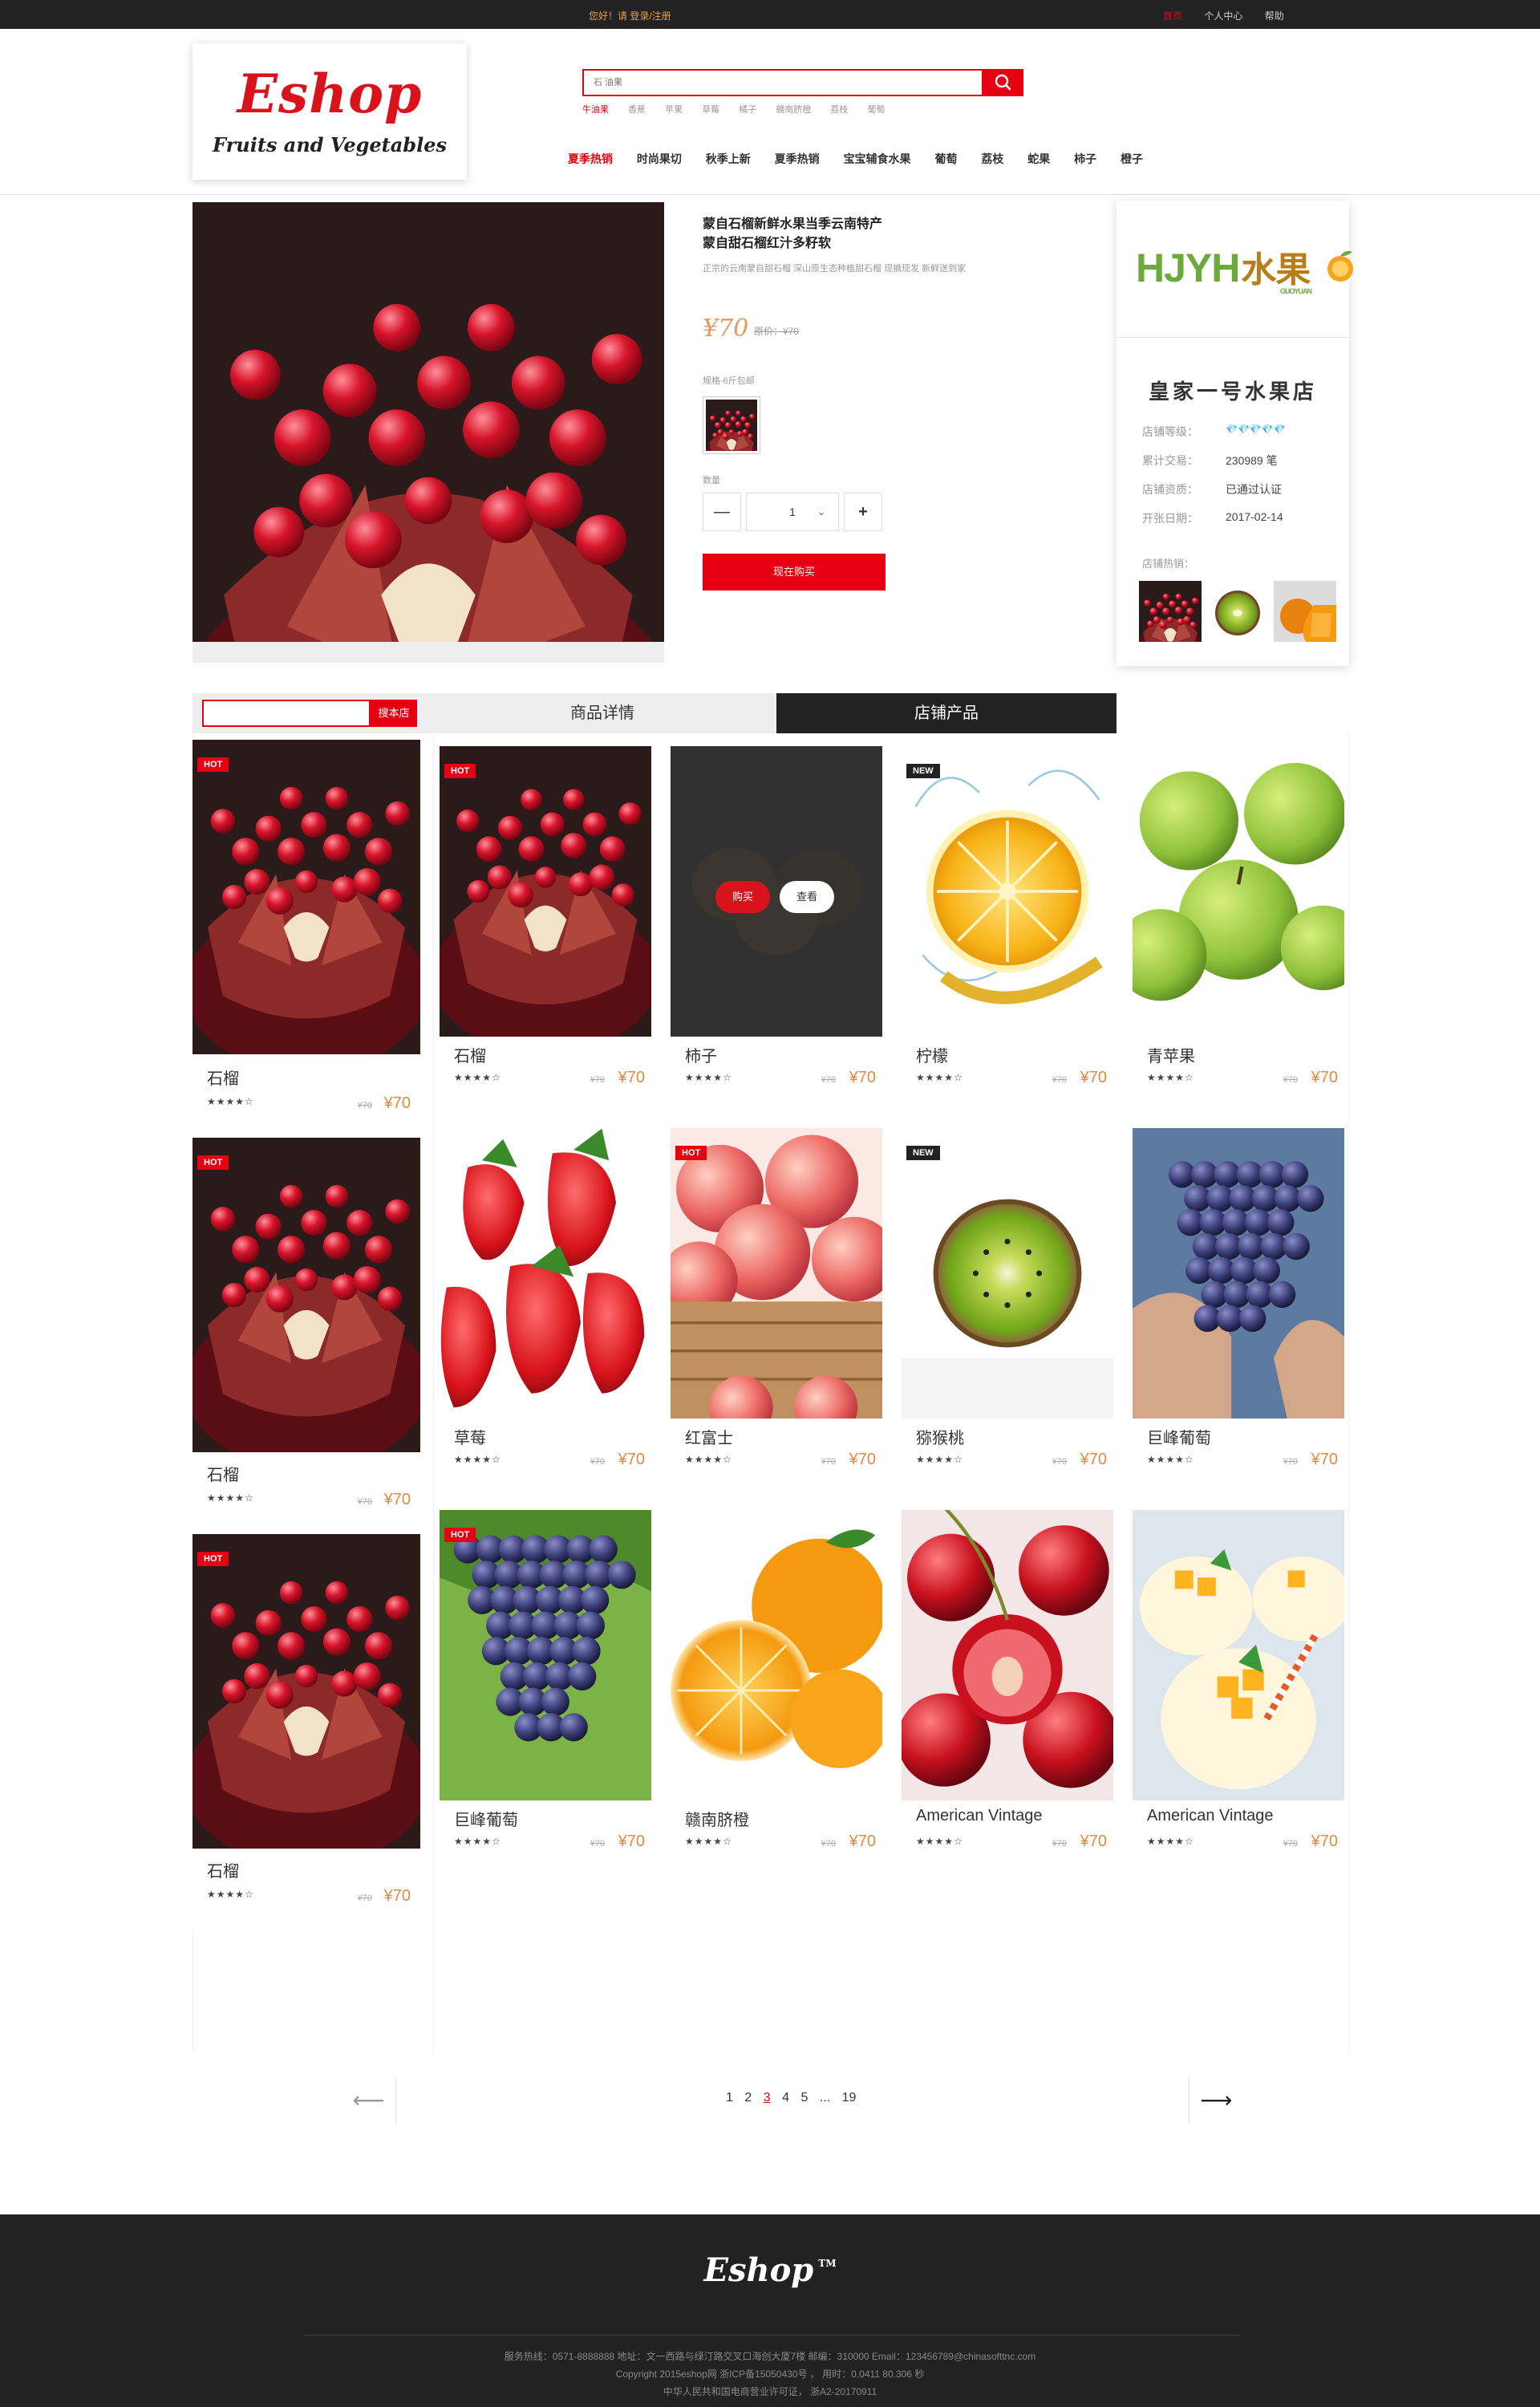 Image resolution: width=1540 pixels, height=2407 pixels. I want to click on product-card: HOT 巨峰葡萄 ★★★★☆ ¥70 ¥70, so click(545, 1693).